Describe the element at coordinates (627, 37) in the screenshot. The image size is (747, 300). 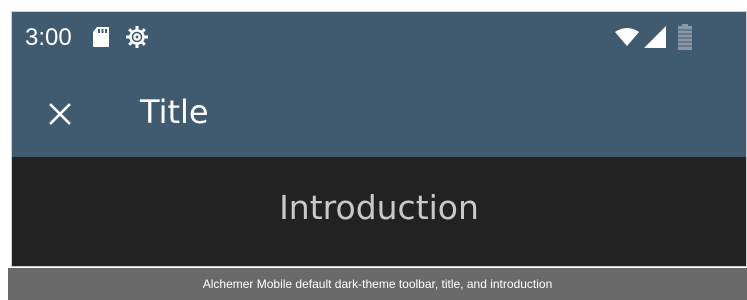
I see `wifi-icon` at that location.